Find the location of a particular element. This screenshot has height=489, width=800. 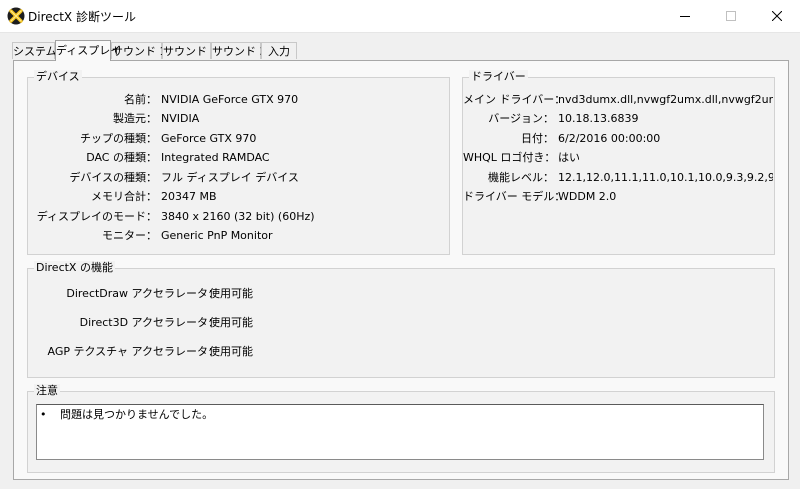

title-bar: DirectX 診断ツール is located at coordinates (400, 16).